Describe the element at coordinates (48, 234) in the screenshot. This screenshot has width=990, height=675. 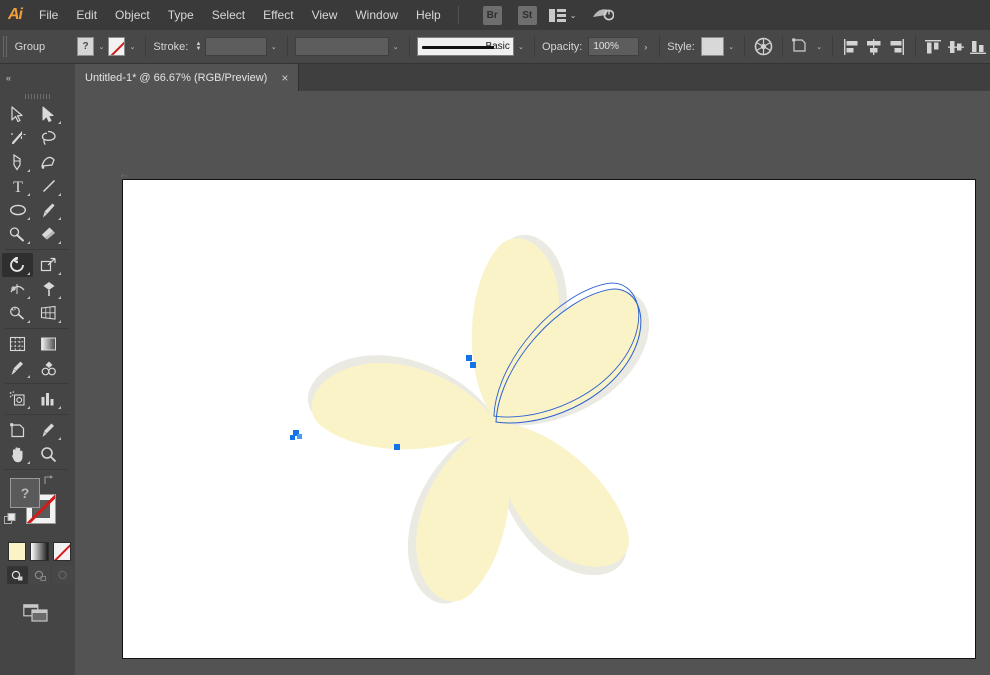
I see `eraser-tool` at that location.